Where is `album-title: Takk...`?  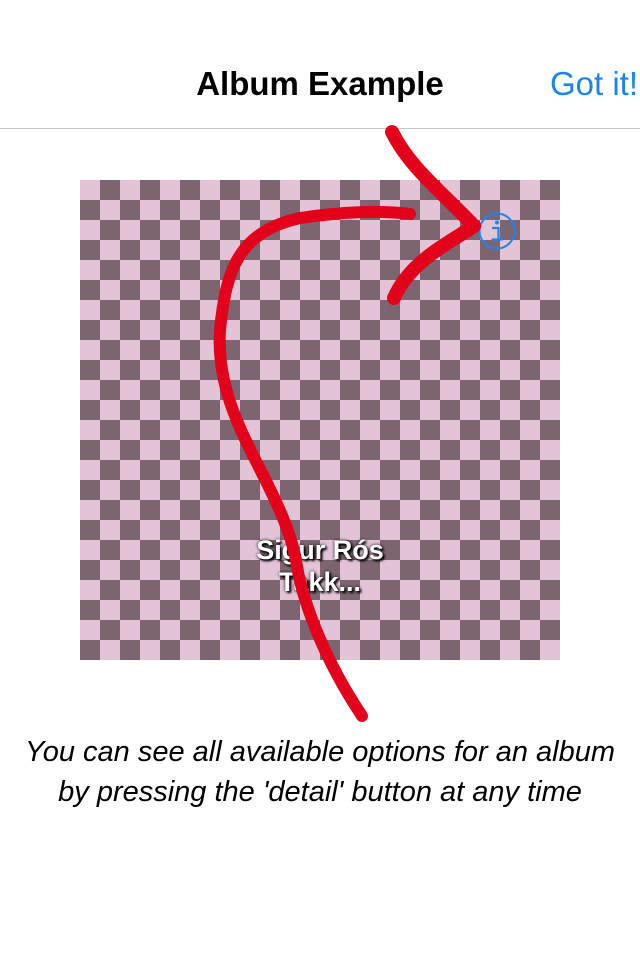
album-title: Takk... is located at coordinates (320, 582).